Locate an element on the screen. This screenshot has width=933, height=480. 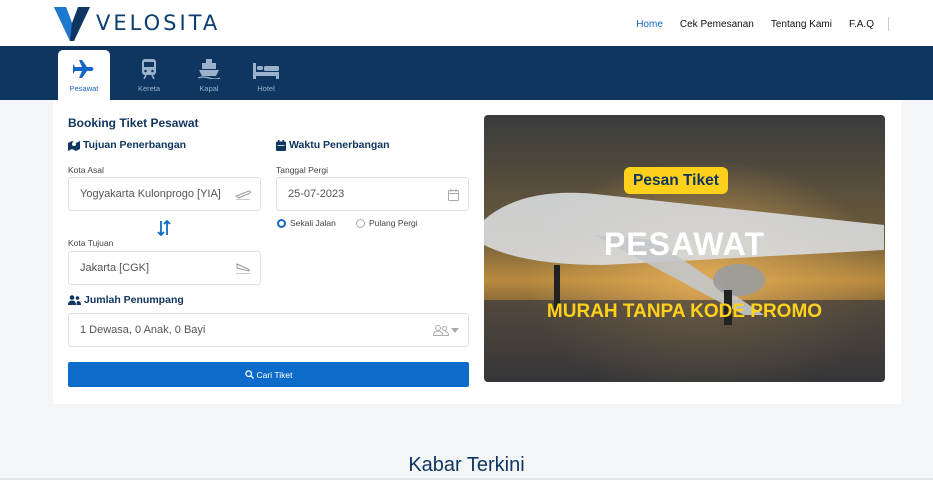
logo-v-icon is located at coordinates (72, 24).